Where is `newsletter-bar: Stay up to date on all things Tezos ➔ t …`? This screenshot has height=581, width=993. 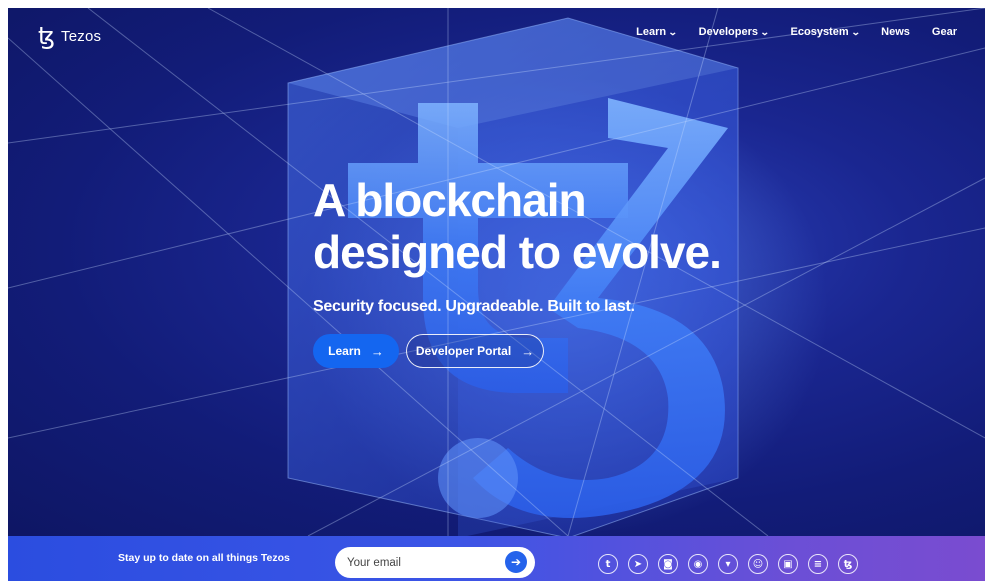
newsletter-bar: Stay up to date on all things Tezos ➔ t … is located at coordinates (496, 558).